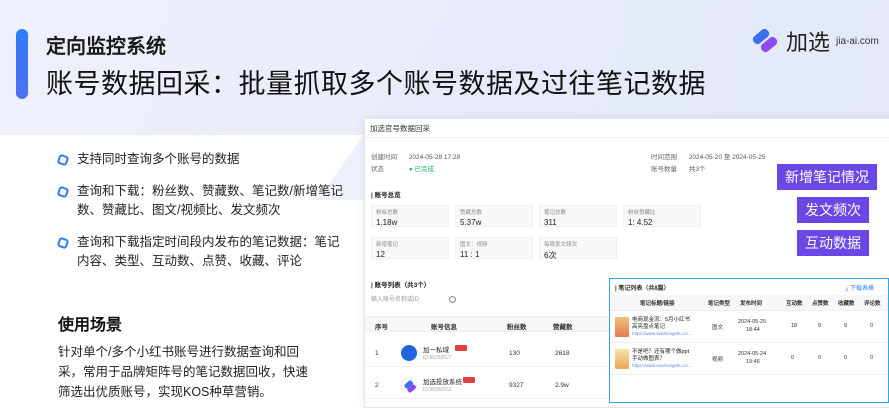 The image size is (889, 408). I want to click on search-placeholder: 输入账号名称或ID, so click(395, 300).